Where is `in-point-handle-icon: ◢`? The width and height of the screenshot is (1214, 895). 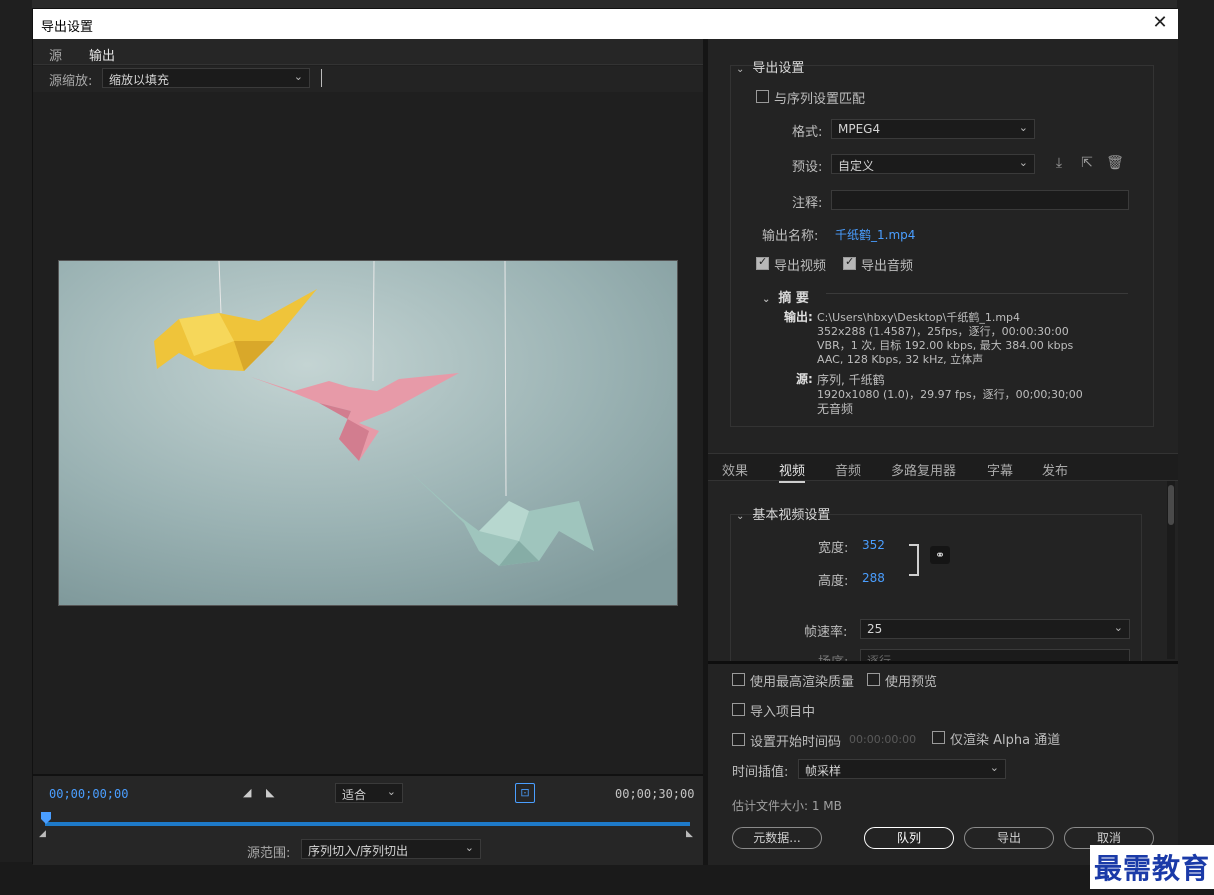 in-point-handle-icon: ◢ is located at coordinates (42, 834).